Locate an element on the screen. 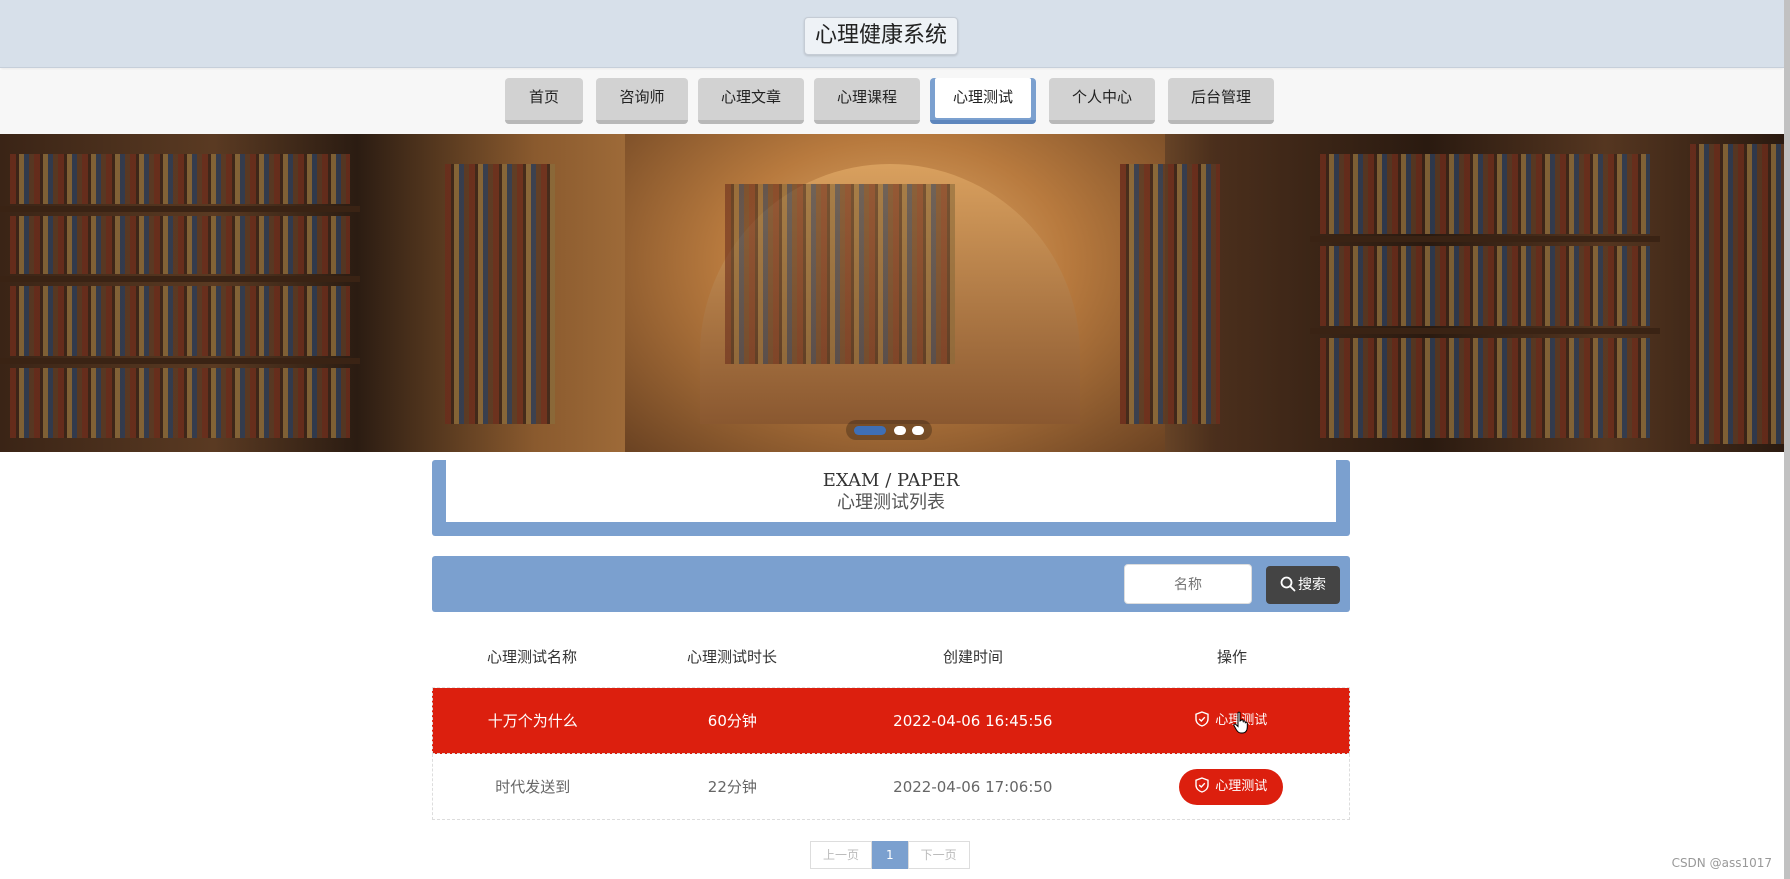 The width and height of the screenshot is (1790, 879). search-button-label: 搜索 is located at coordinates (1312, 585).